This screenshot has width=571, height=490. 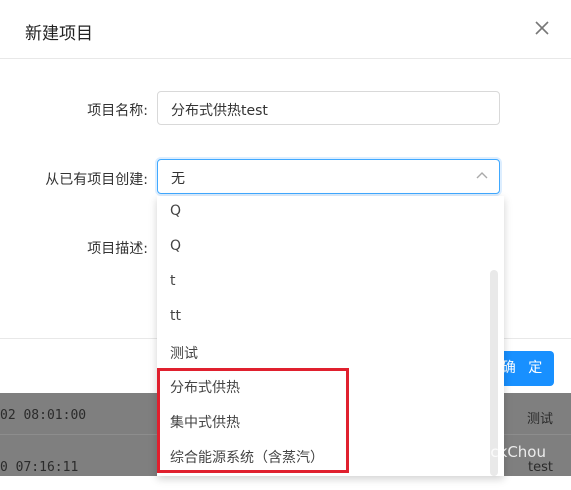 I want to click on highlight-annotation, so click(x=253, y=420).